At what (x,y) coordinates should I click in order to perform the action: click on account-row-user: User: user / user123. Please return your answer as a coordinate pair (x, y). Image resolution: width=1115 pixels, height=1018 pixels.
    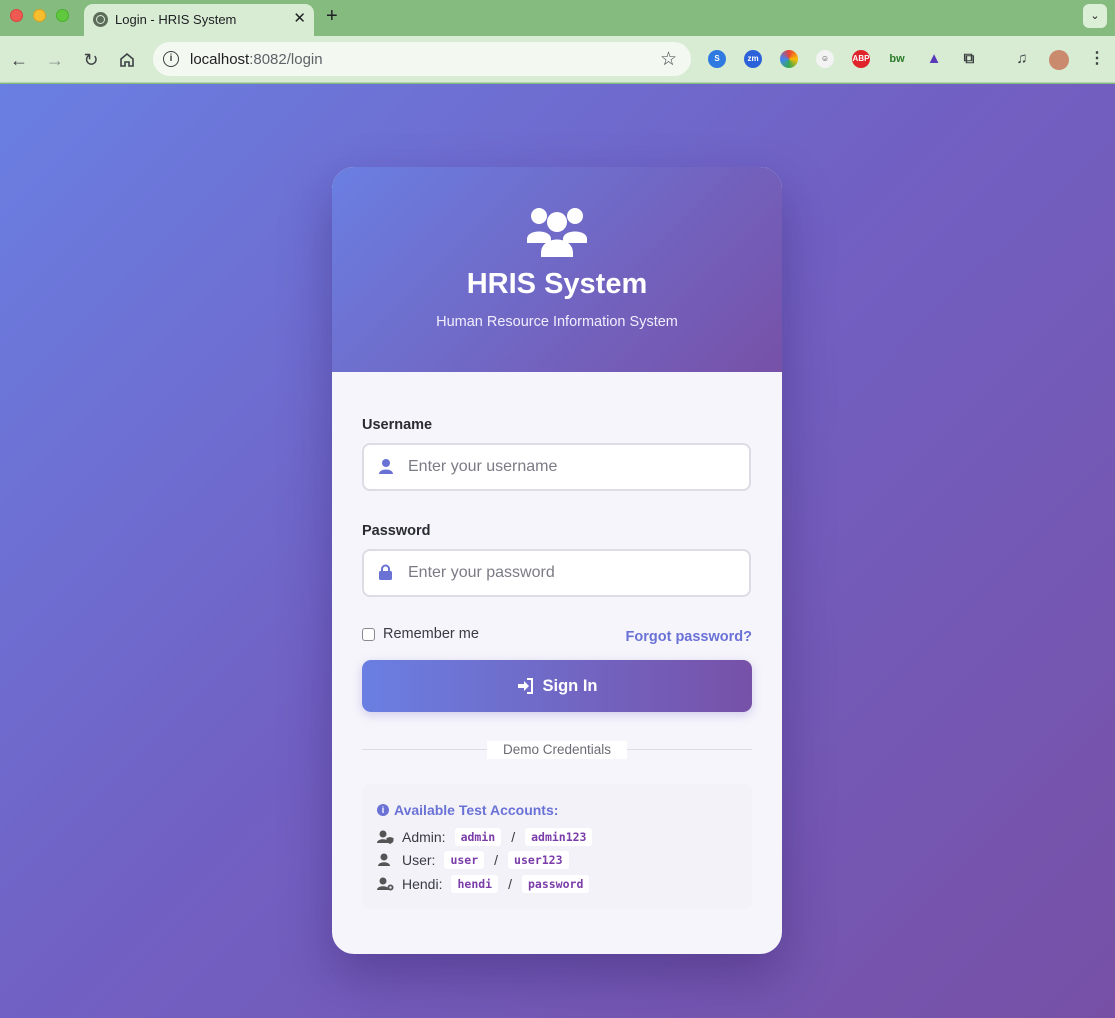
    Looking at the image, I should click on (473, 860).